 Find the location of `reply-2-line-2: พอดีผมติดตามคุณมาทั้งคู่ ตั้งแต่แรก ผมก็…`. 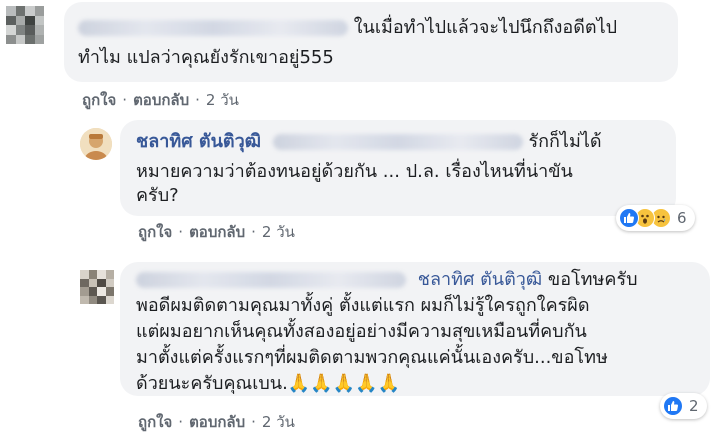

reply-2-line-2: พอดีผมติดตามคุณมาทั้งคู่ ตั้งแต่แรก ผมก็… is located at coordinates (363, 305).